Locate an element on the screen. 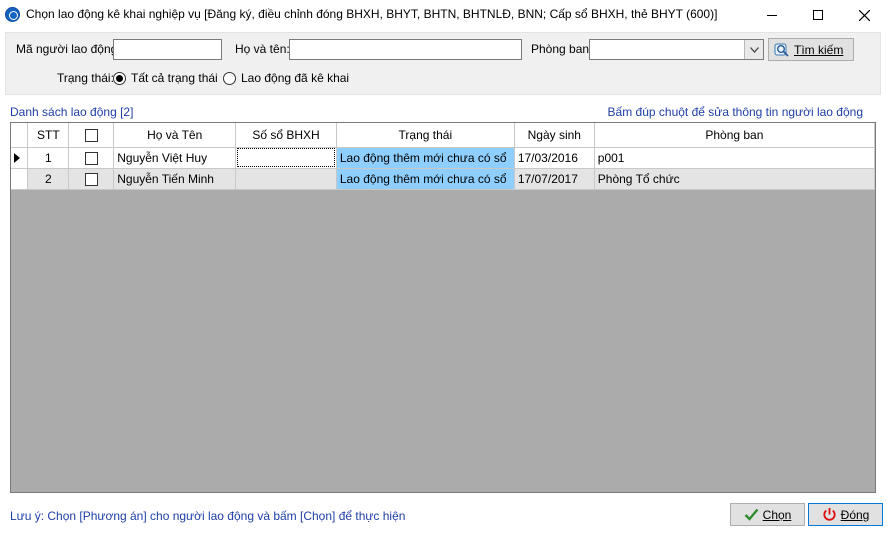 The width and height of the screenshot is (887, 533). close-window-button is located at coordinates (864, 15).